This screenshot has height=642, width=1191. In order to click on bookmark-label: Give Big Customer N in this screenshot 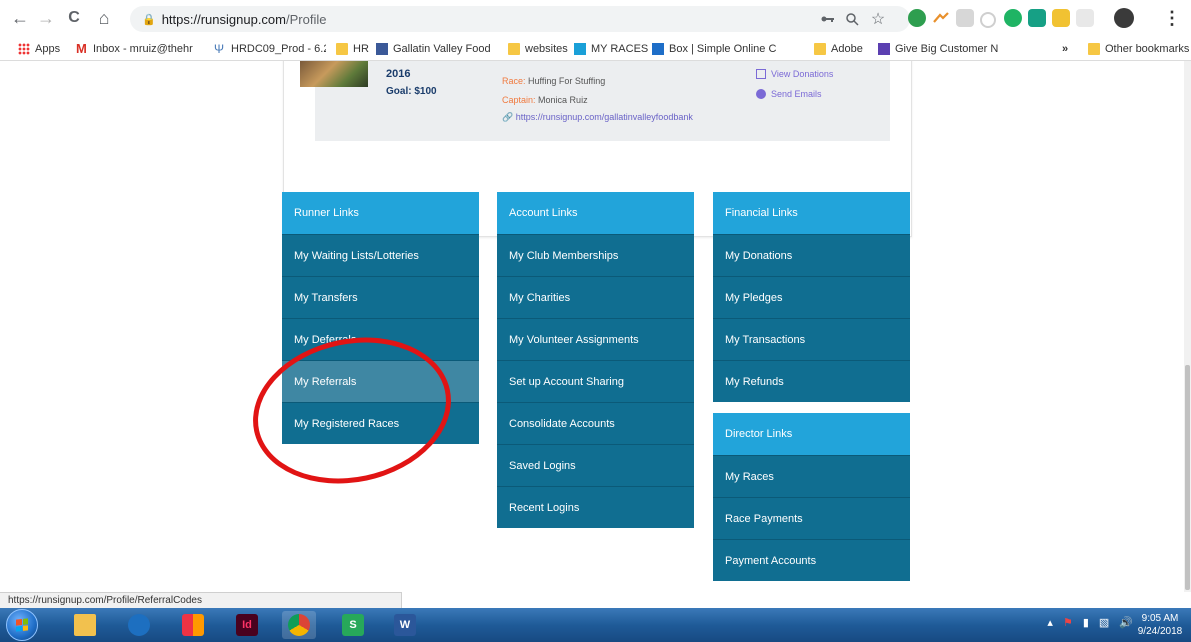, I will do `click(947, 49)`.